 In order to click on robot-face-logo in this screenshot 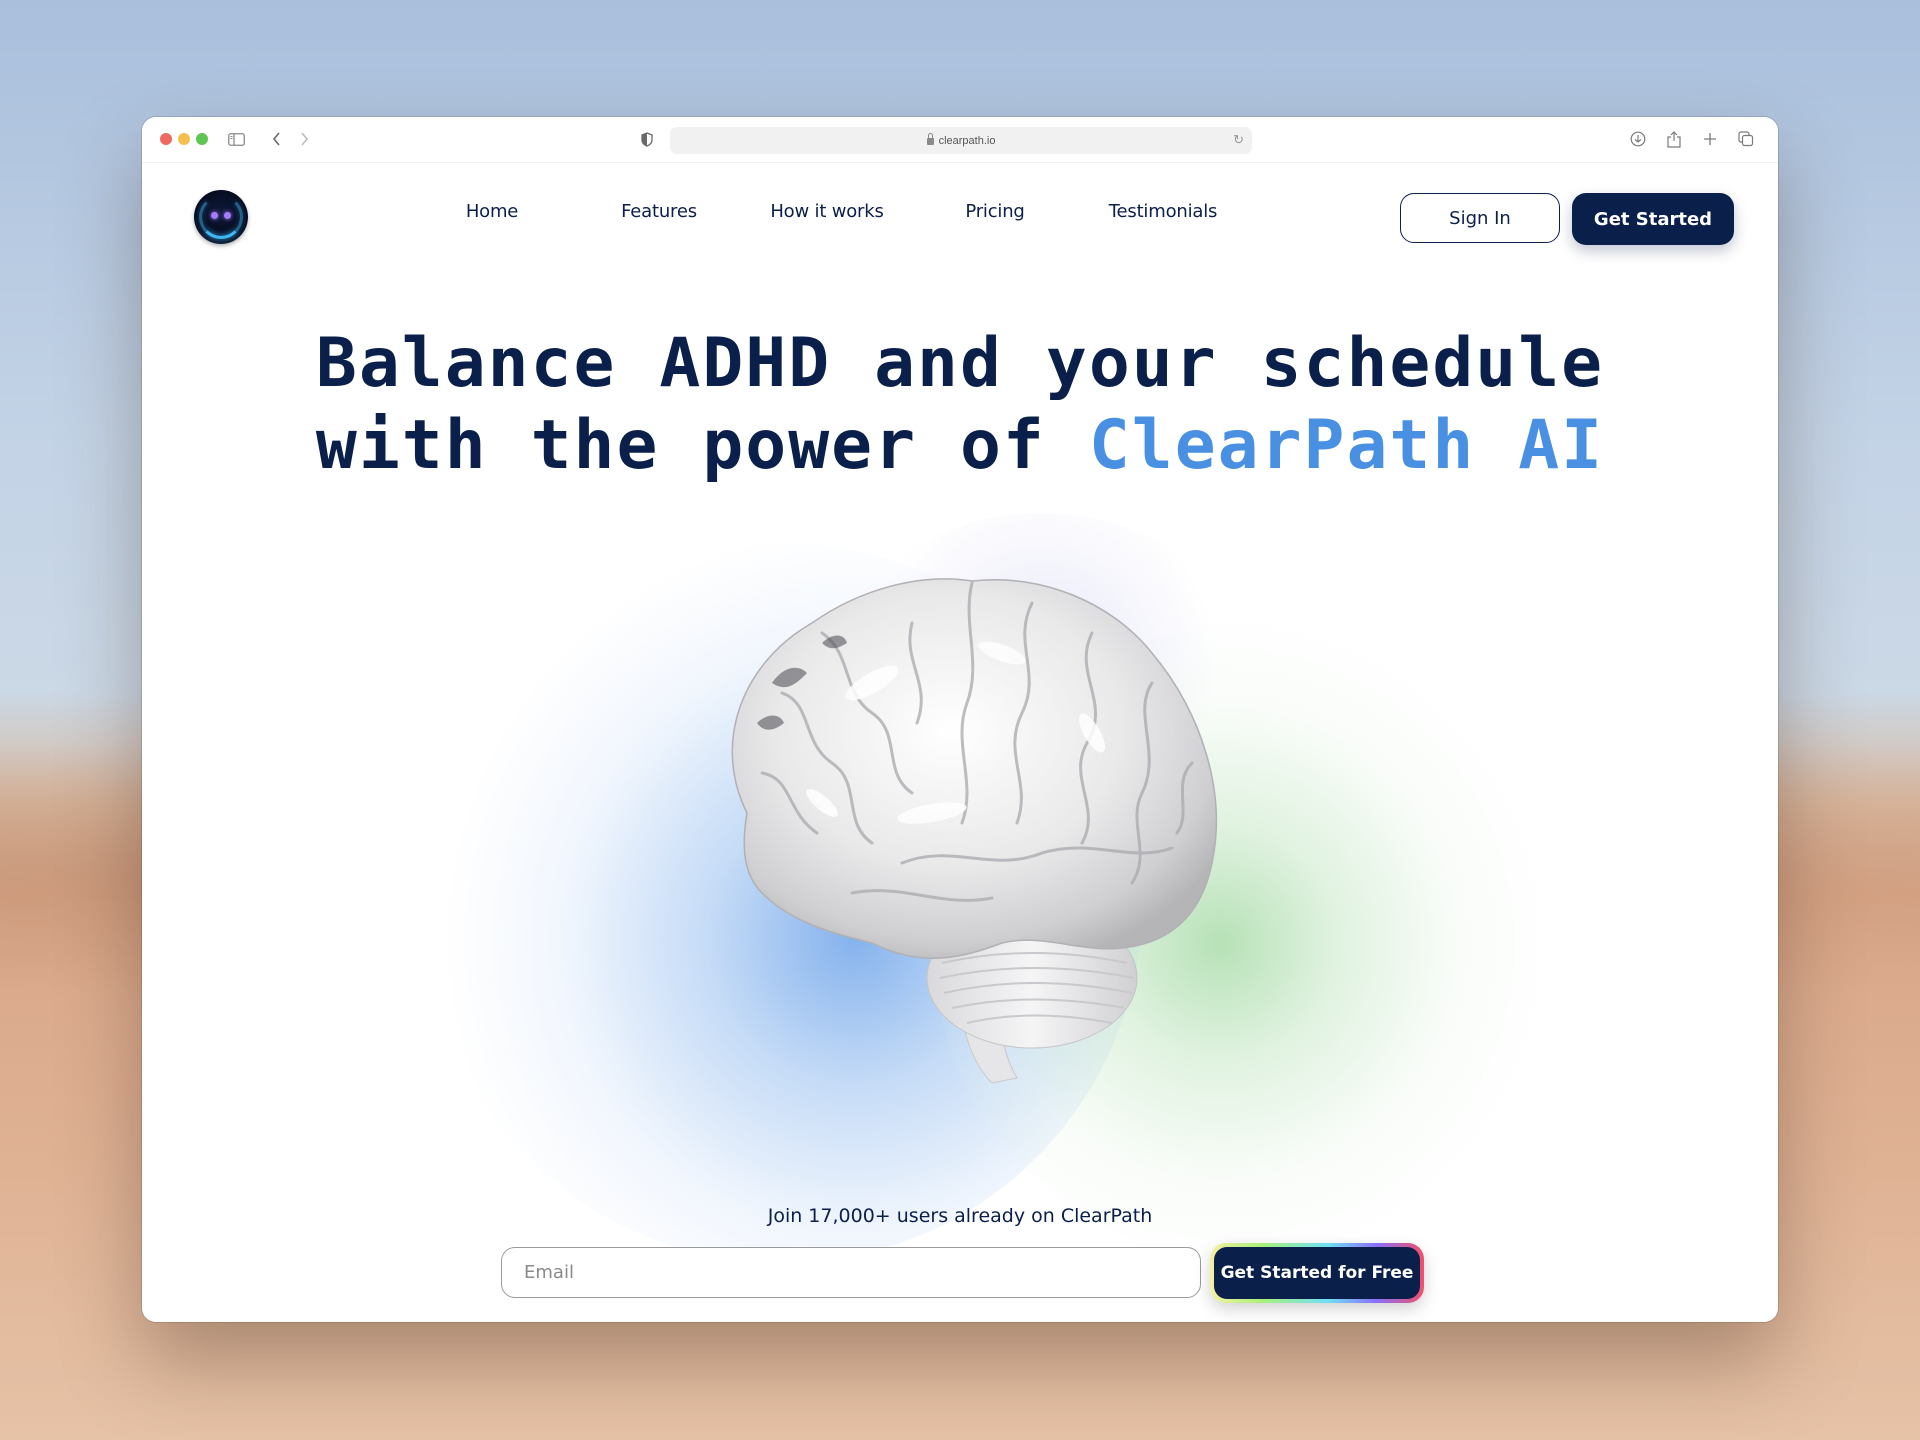, I will do `click(221, 217)`.